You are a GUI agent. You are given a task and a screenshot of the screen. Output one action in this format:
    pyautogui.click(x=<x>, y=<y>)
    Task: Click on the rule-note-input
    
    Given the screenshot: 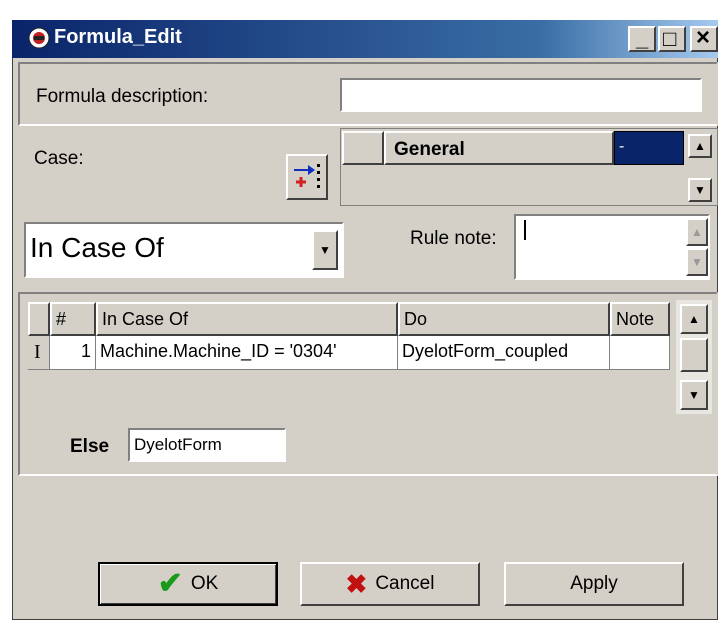 What is the action you would take?
    pyautogui.click(x=612, y=247)
    